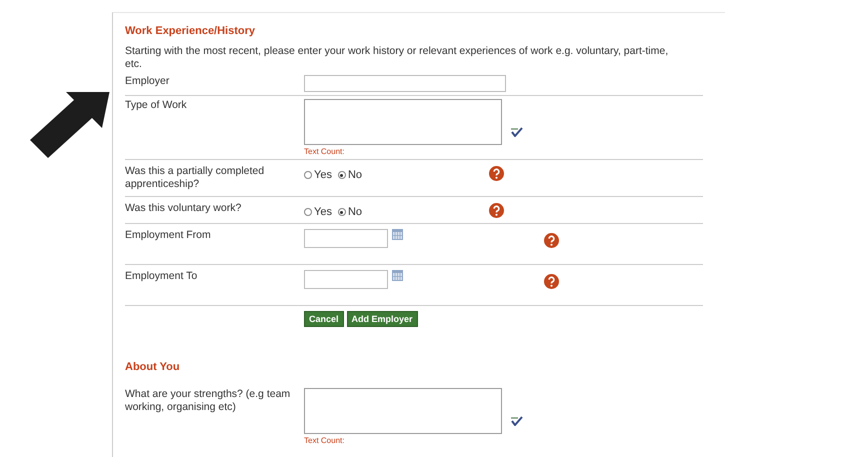 The image size is (859, 457). What do you see at coordinates (397, 58) in the screenshot?
I see `intro-text: Starting with the most recent, please enter your work history or relevant experiences of work e.g. voluntary, part-time, etc.` at bounding box center [397, 58].